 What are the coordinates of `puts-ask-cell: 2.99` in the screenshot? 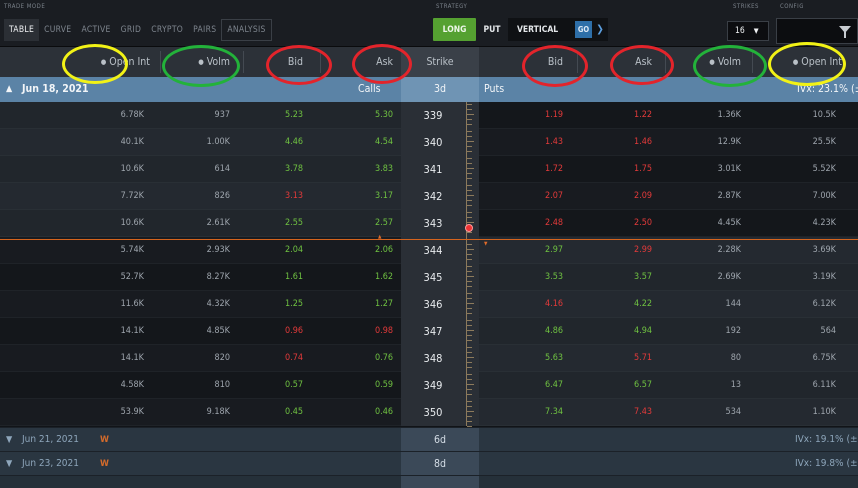 It's located at (614, 250).